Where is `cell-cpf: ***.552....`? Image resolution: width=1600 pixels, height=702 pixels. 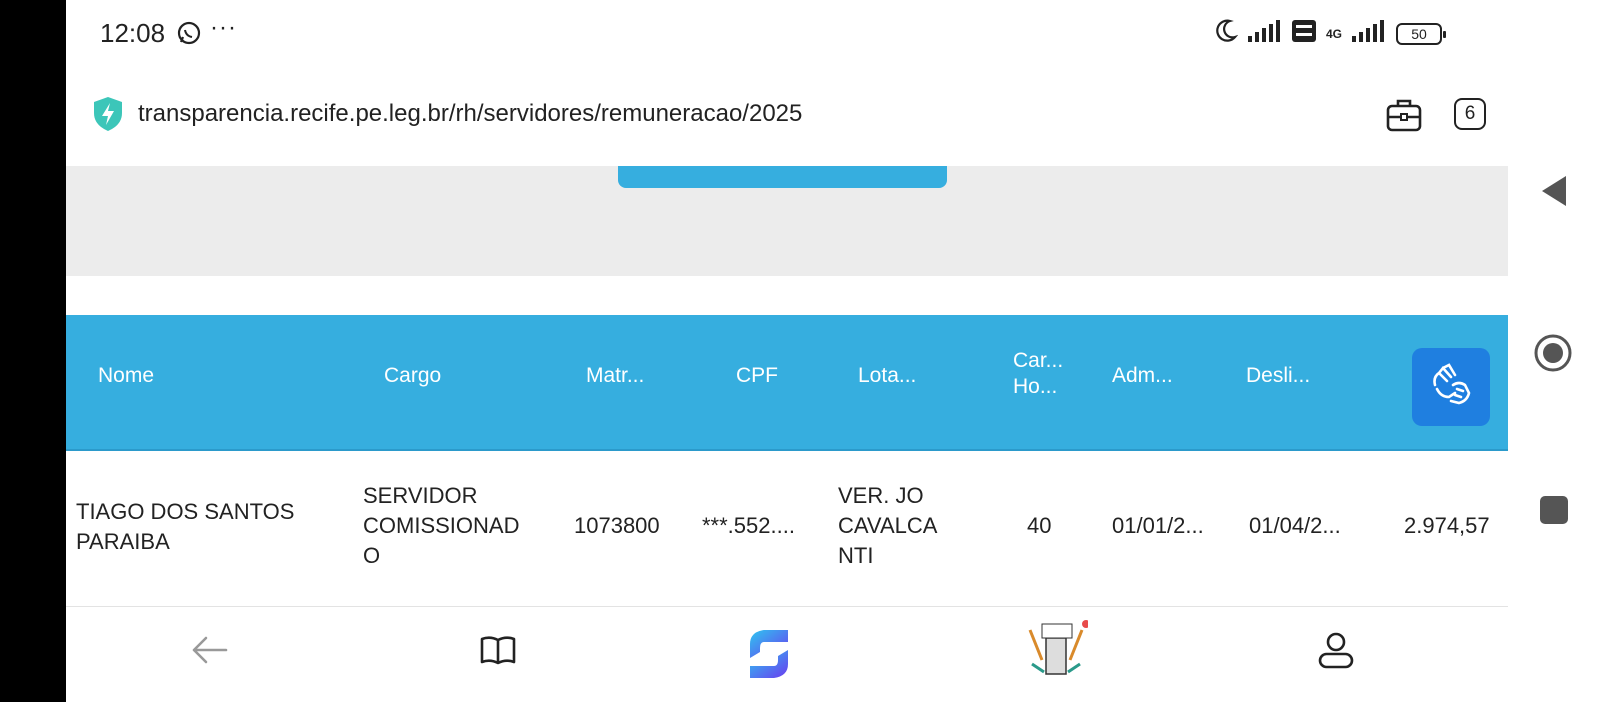
cell-cpf: ***.552.... is located at coordinates (748, 525).